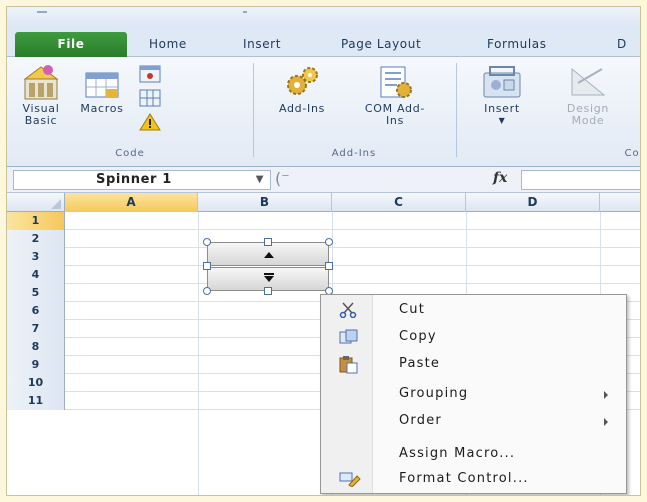  I want to click on visual-basic-button: Visual Basic, so click(41, 95).